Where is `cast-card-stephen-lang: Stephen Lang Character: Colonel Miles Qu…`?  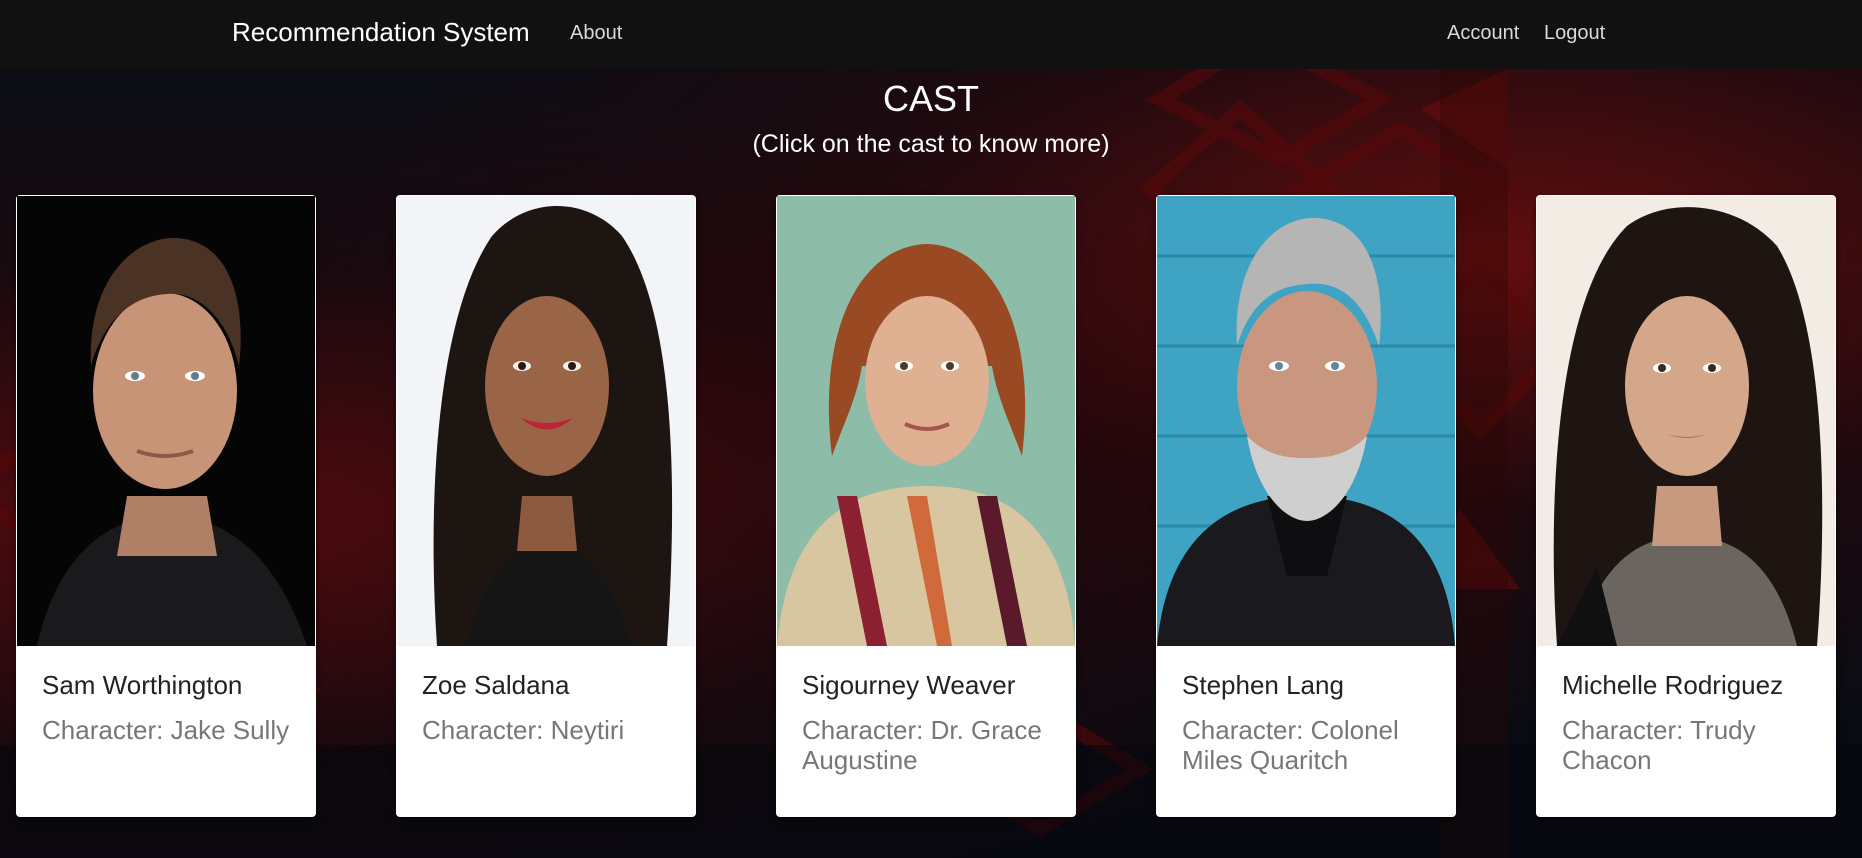 cast-card-stephen-lang: Stephen Lang Character: Colonel Miles Qu… is located at coordinates (1306, 506).